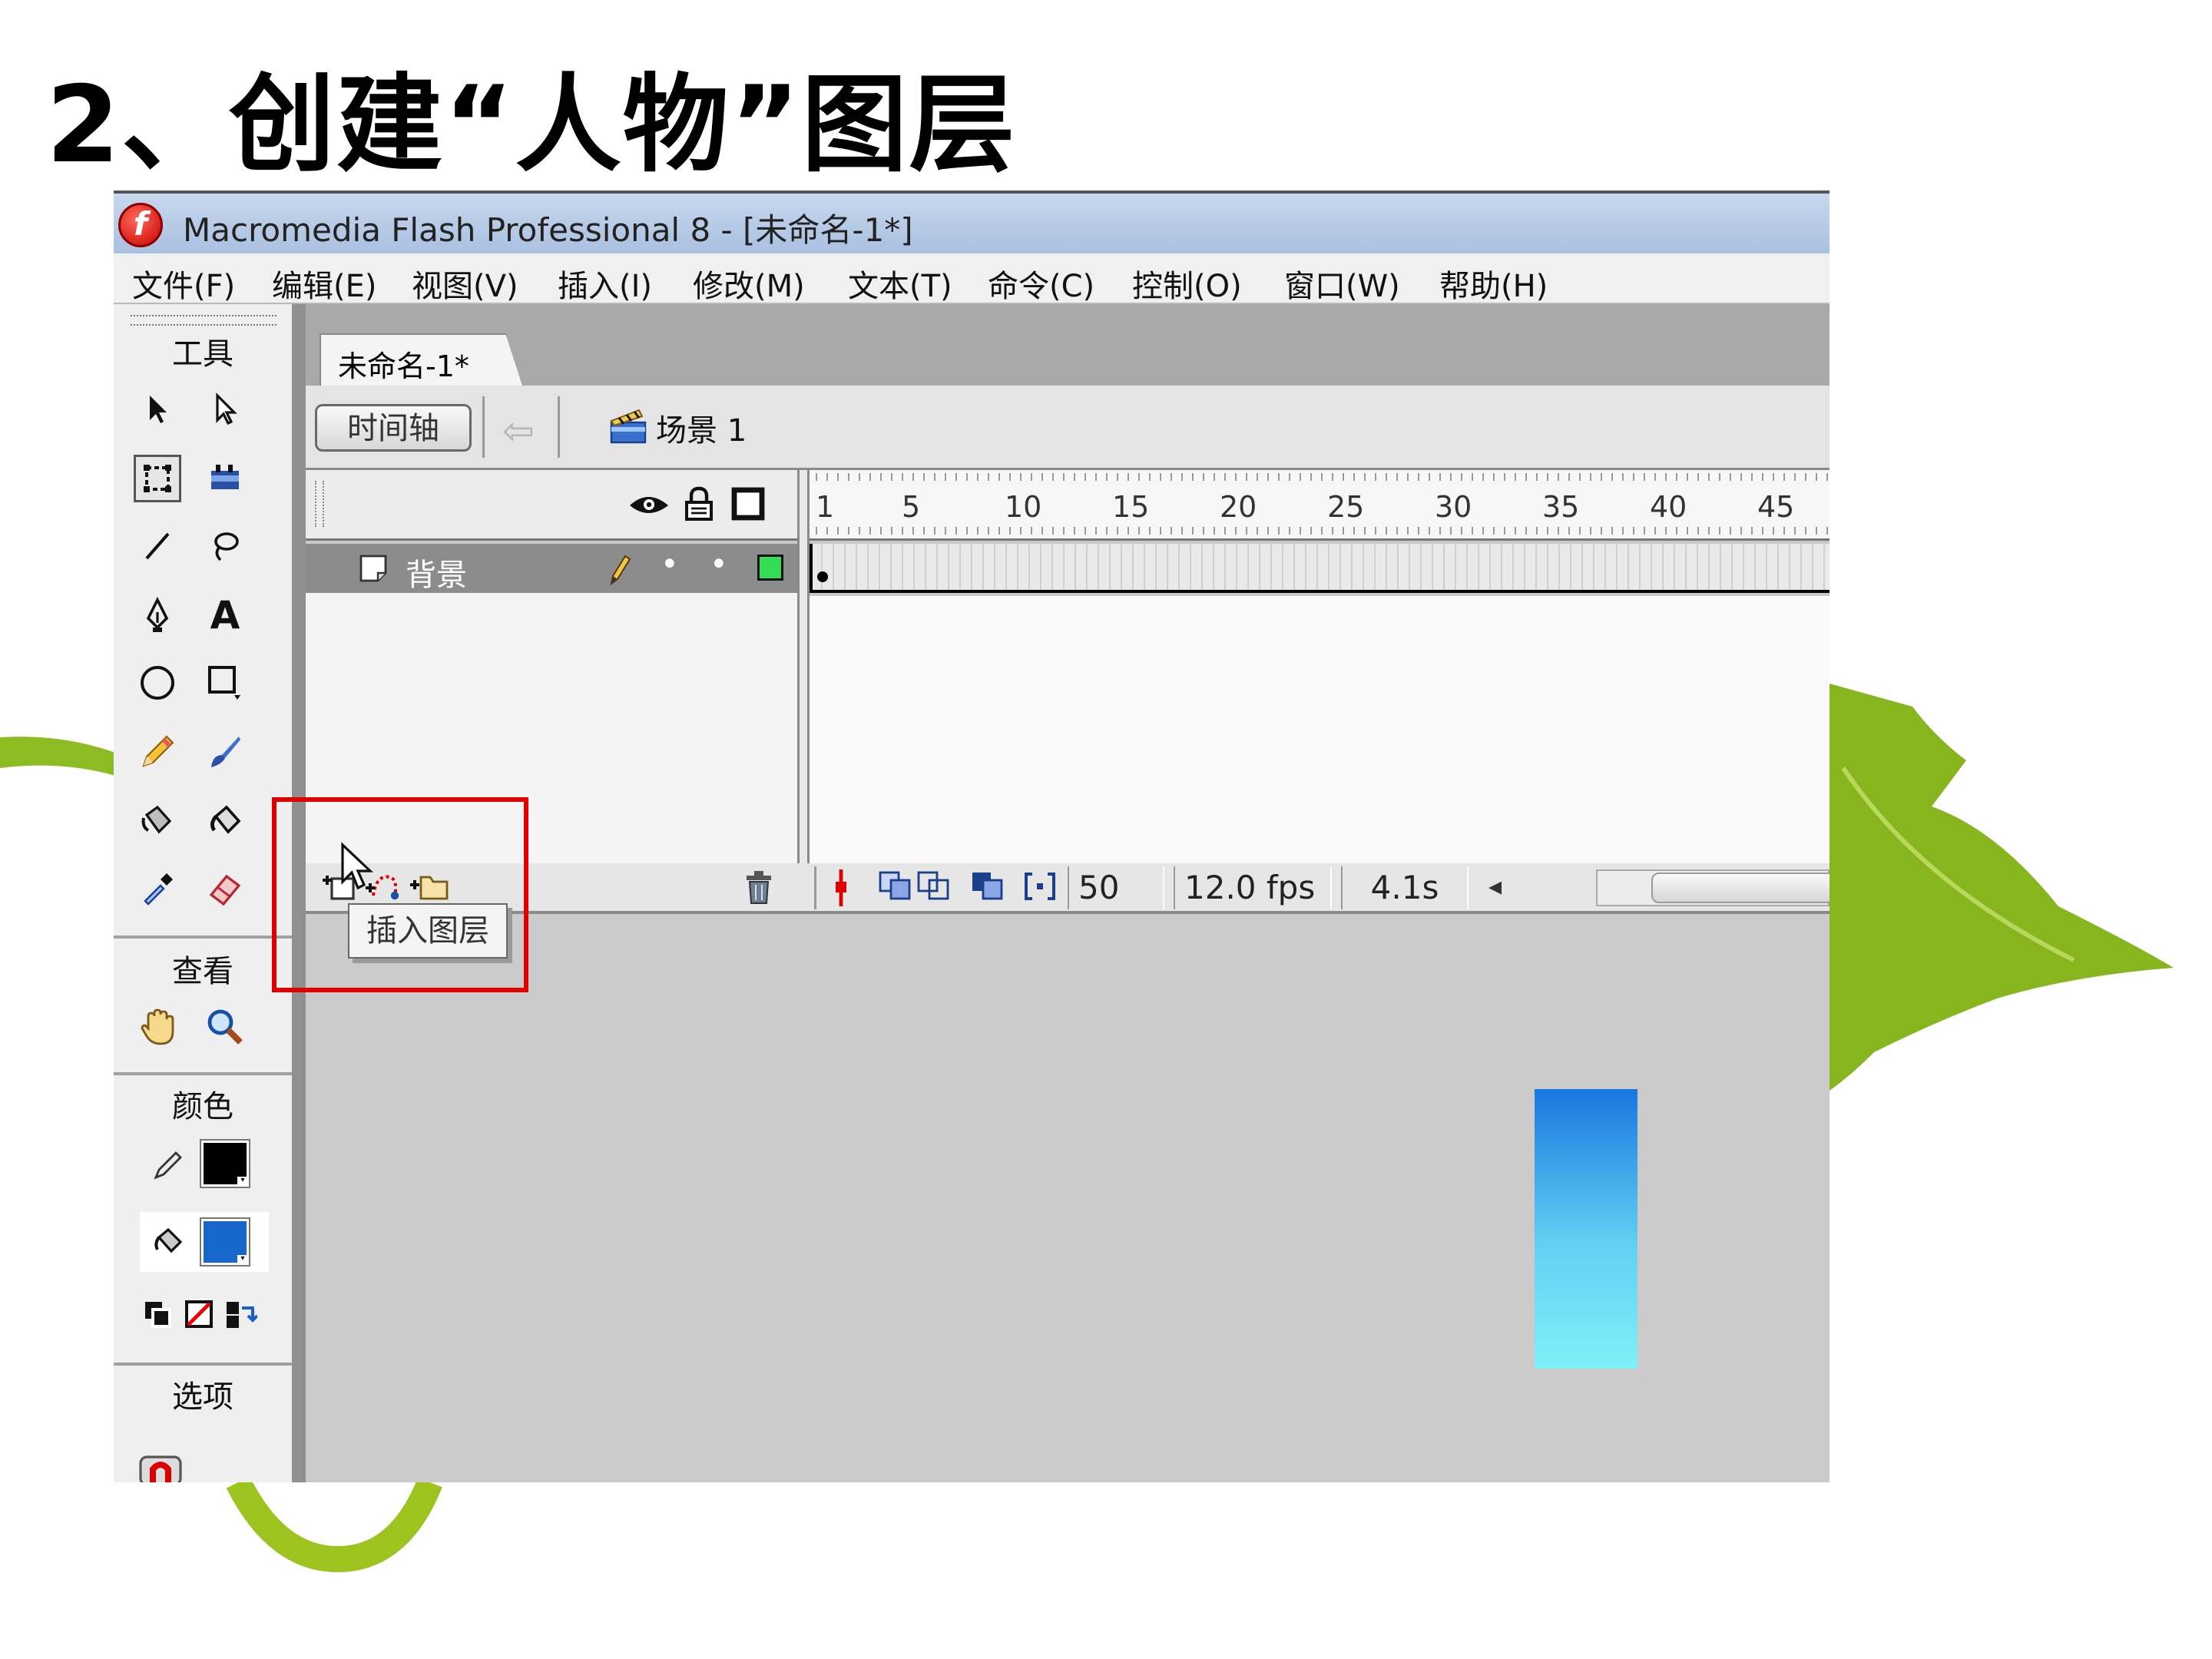 This screenshot has width=2212, height=1659. What do you see at coordinates (1493, 284) in the screenshot?
I see `menu-help: 帮助(H)` at bounding box center [1493, 284].